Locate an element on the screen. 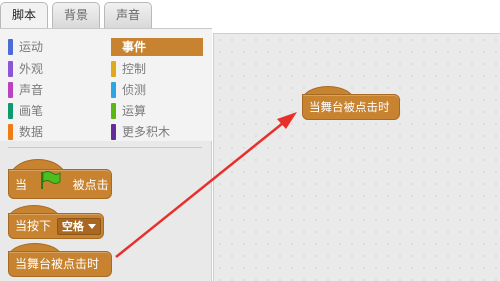 The width and height of the screenshot is (500, 281). script-stage-clicked-block: 当舞台被点击时 is located at coordinates (351, 104).